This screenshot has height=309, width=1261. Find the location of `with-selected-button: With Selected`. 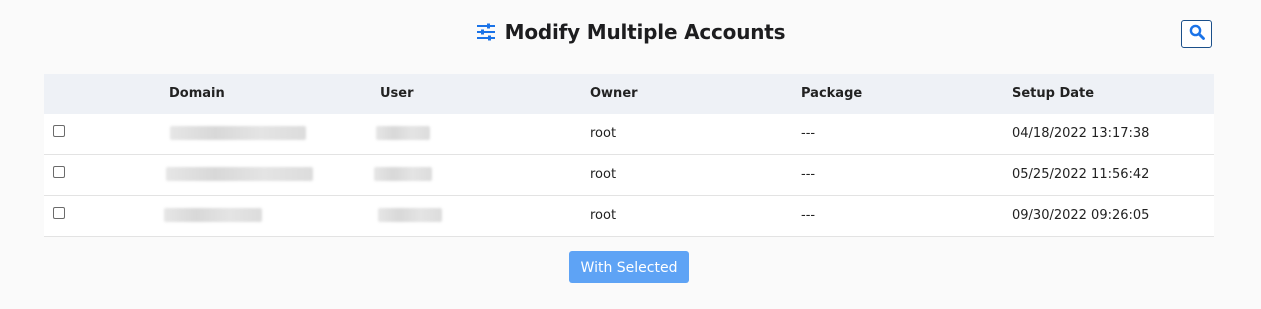

with-selected-button: With Selected is located at coordinates (629, 267).